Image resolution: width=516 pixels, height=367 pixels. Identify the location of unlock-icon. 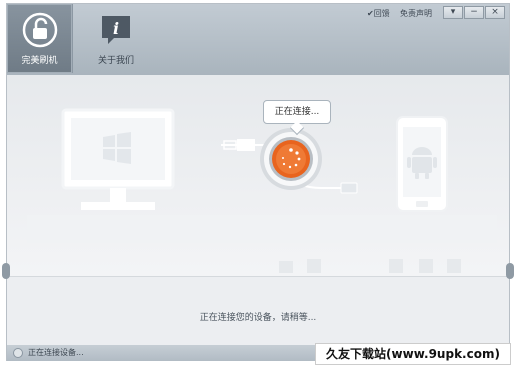
(40, 30).